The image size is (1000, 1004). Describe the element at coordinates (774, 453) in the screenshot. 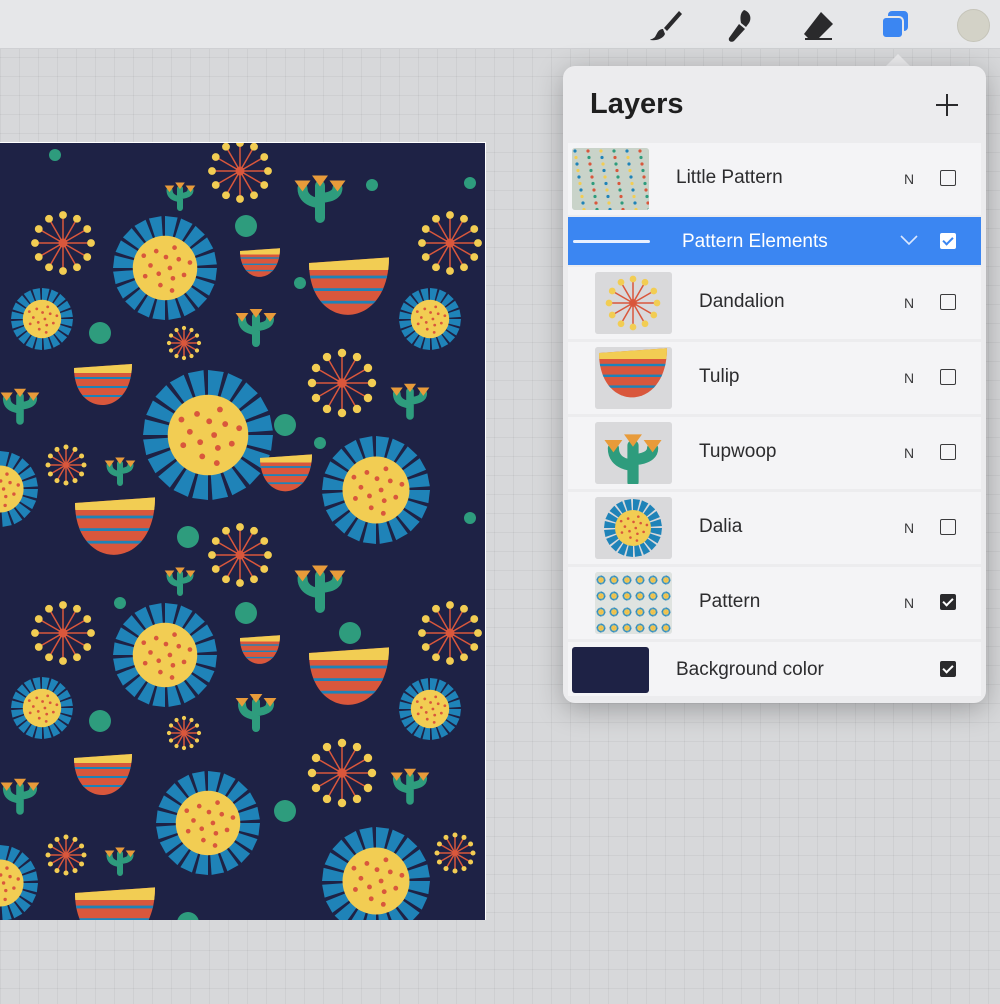

I see `layer-row-tupwoop: Tupwoop N` at that location.